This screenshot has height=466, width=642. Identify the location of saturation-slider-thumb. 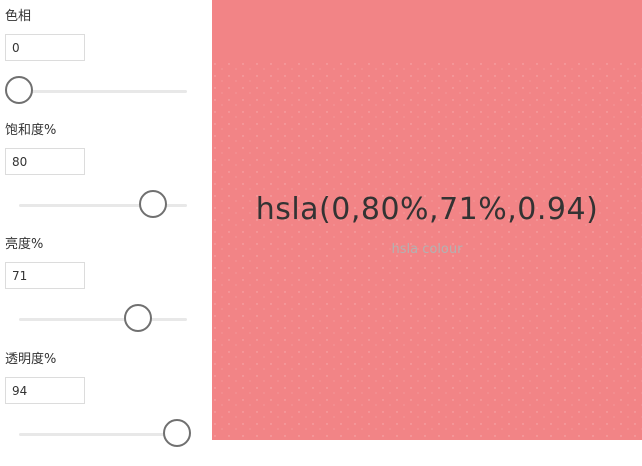
(153, 204).